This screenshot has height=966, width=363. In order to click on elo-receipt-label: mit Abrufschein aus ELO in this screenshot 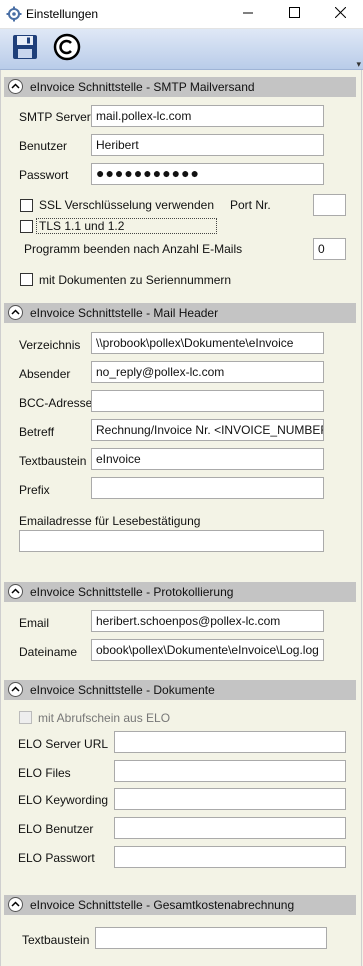, I will do `click(104, 718)`.